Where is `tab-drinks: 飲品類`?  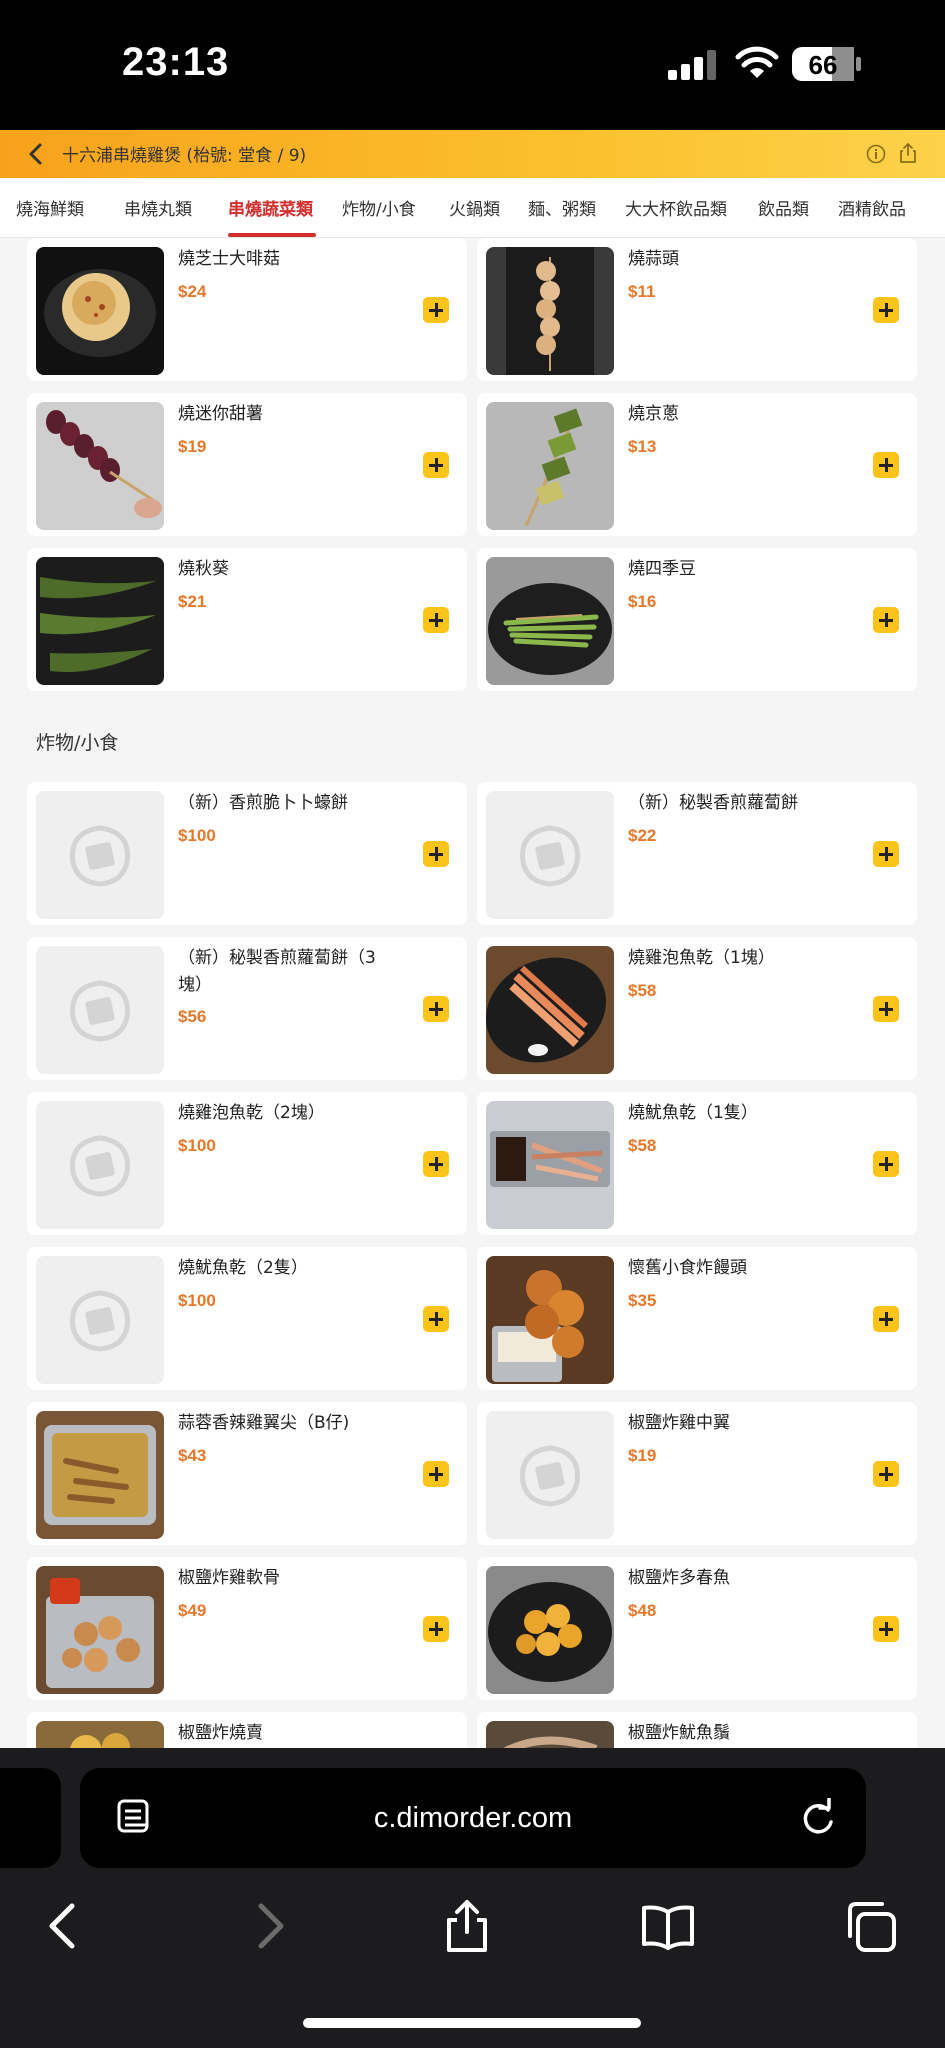 tab-drinks: 飲品類 is located at coordinates (783, 207).